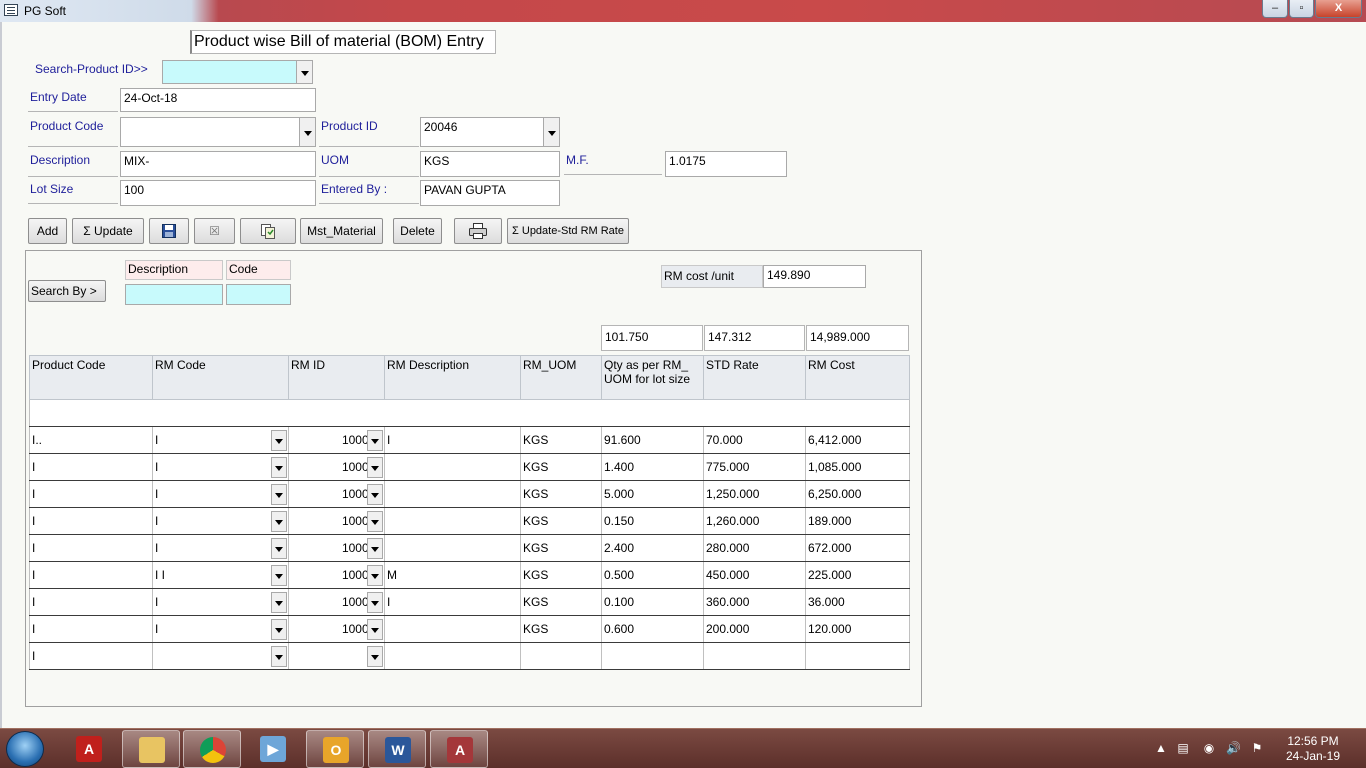 The image size is (1366, 768). Describe the element at coordinates (857, 602) in the screenshot. I see `cell-rm-cost: 36.000` at that location.